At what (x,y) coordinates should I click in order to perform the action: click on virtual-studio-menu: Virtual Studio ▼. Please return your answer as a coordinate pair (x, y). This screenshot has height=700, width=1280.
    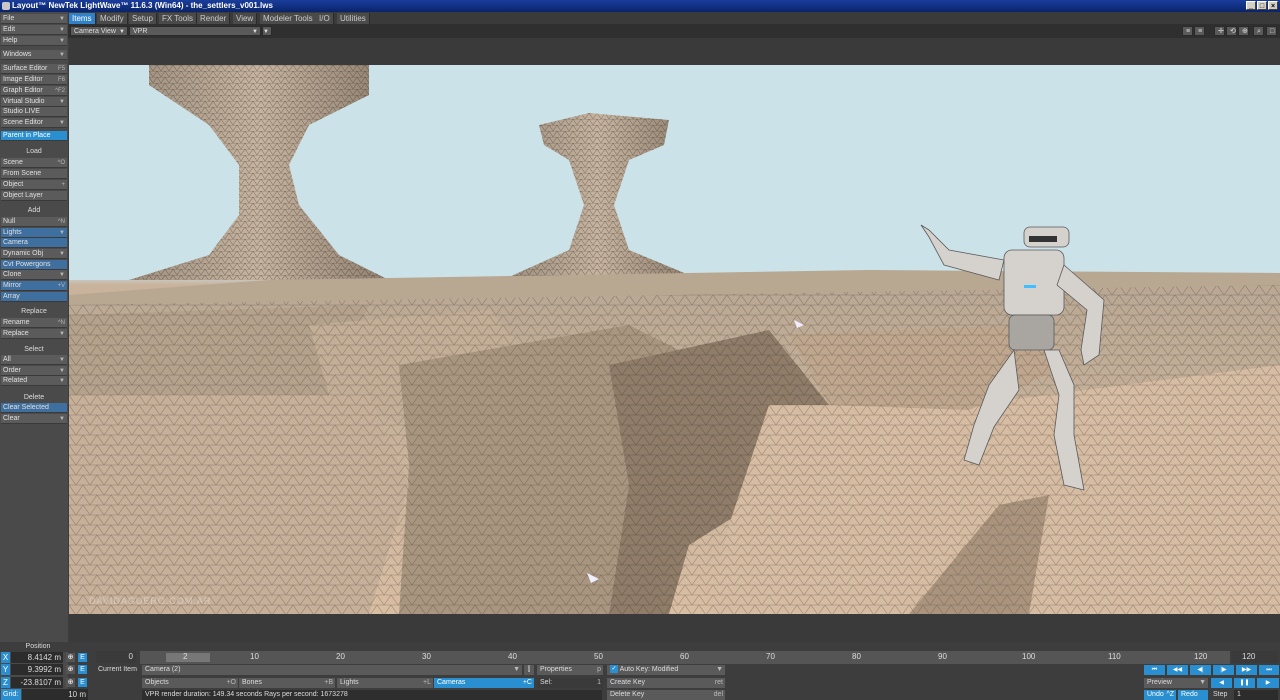
    Looking at the image, I should click on (34, 102).